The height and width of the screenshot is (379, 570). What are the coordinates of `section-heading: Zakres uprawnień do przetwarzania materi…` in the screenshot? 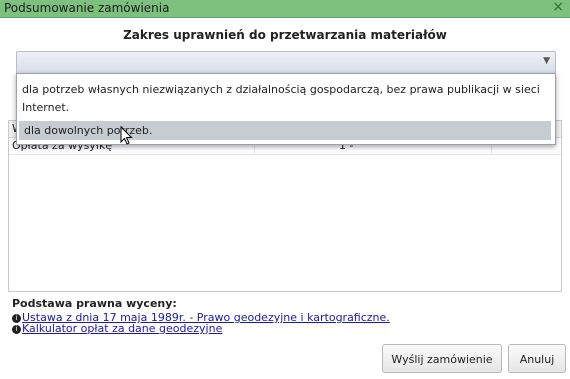 It's located at (285, 35).